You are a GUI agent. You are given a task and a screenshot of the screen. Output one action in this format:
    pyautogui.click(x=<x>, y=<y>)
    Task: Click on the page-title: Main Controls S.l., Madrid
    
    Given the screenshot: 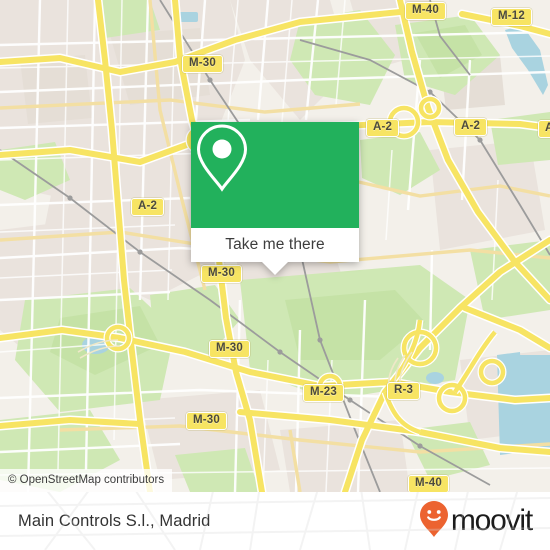 What is the action you would take?
    pyautogui.click(x=114, y=520)
    